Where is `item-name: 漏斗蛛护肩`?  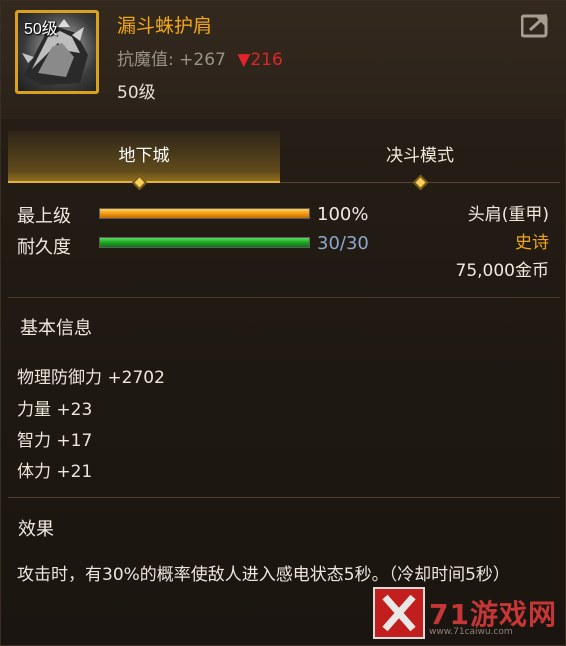
item-name: 漏斗蛛护肩 is located at coordinates (165, 26).